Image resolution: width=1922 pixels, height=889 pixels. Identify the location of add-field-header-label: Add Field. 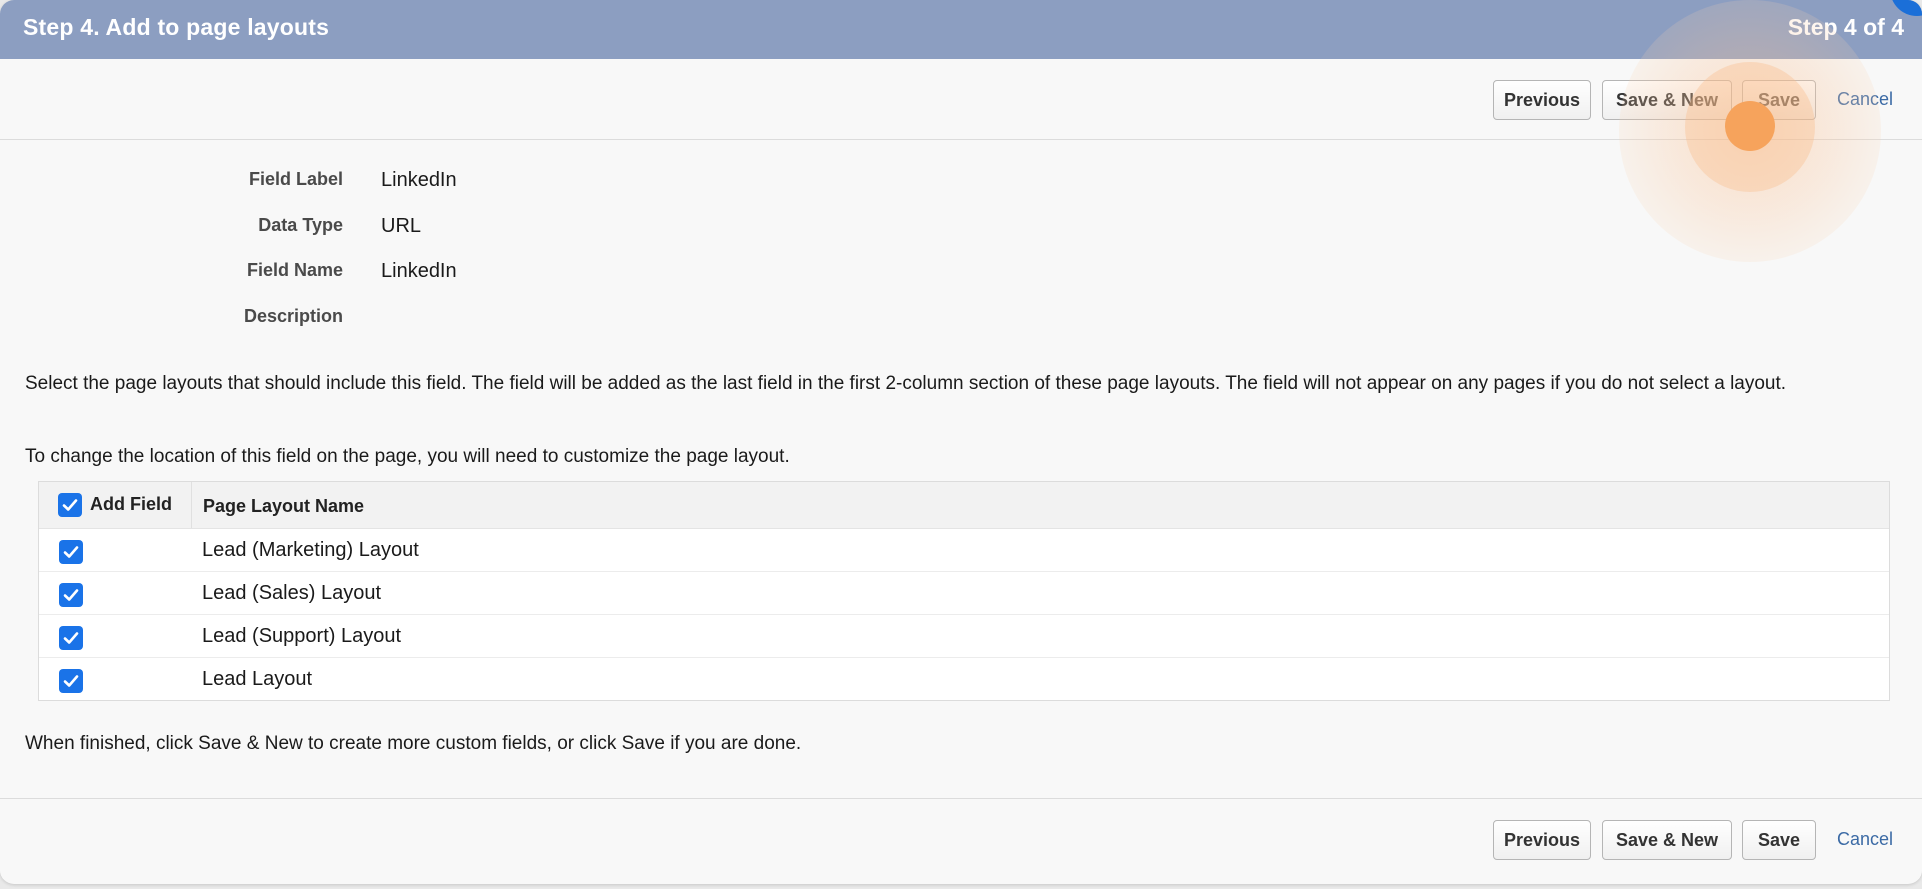
(131, 504).